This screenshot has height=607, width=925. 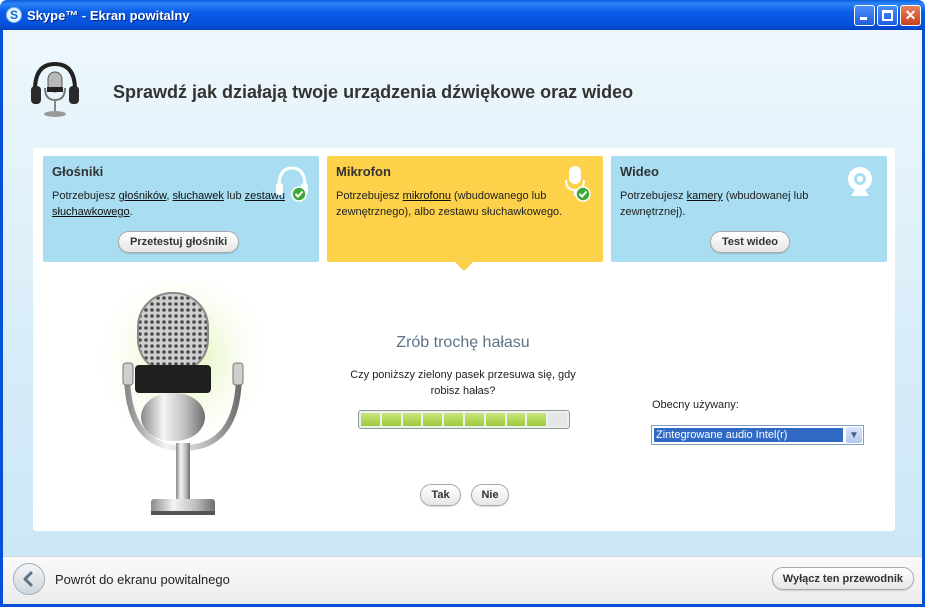 I want to click on webcam-icon, so click(x=860, y=181).